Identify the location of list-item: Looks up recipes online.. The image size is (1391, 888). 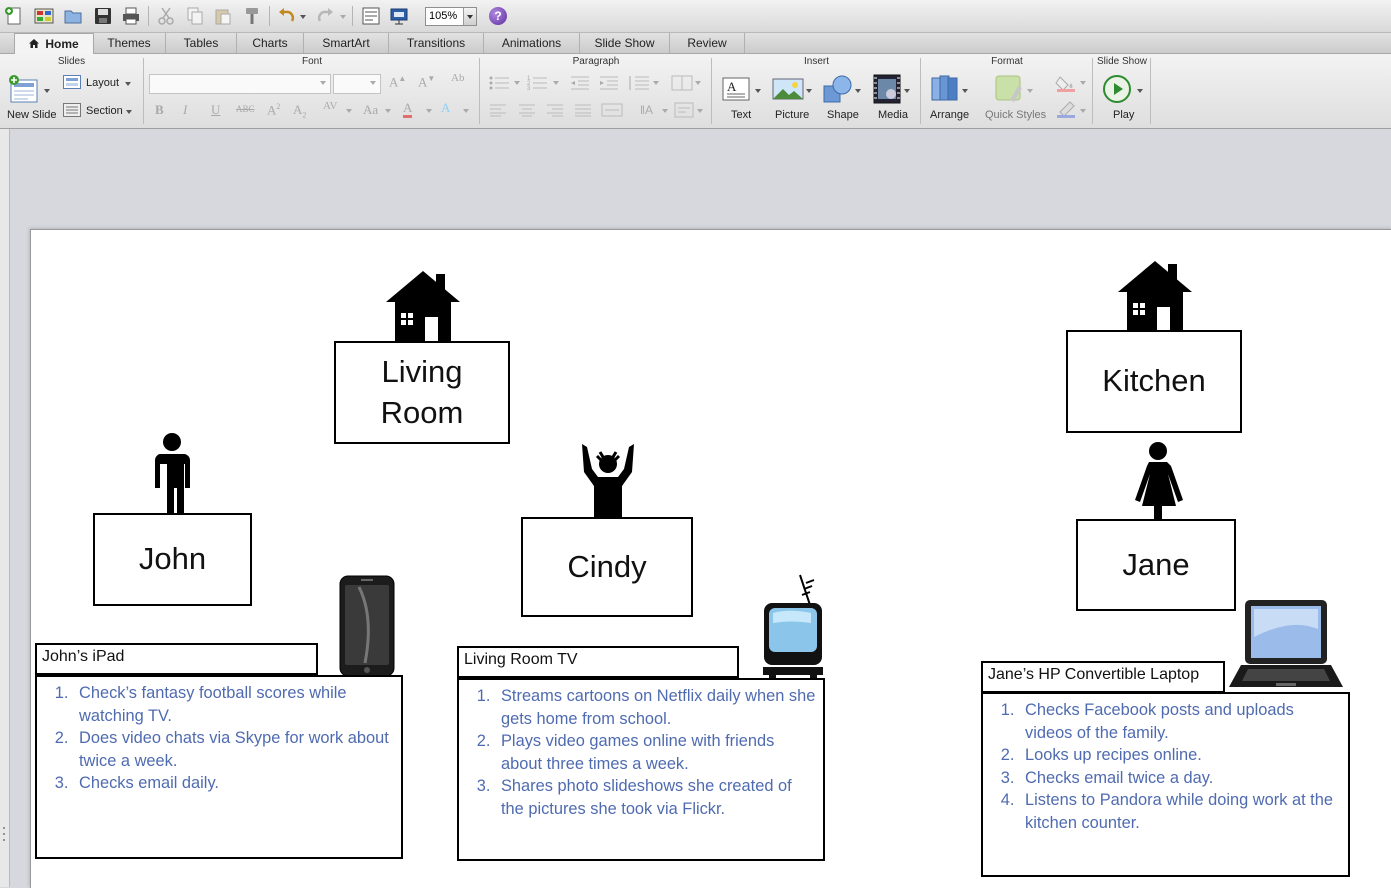
(1180, 755).